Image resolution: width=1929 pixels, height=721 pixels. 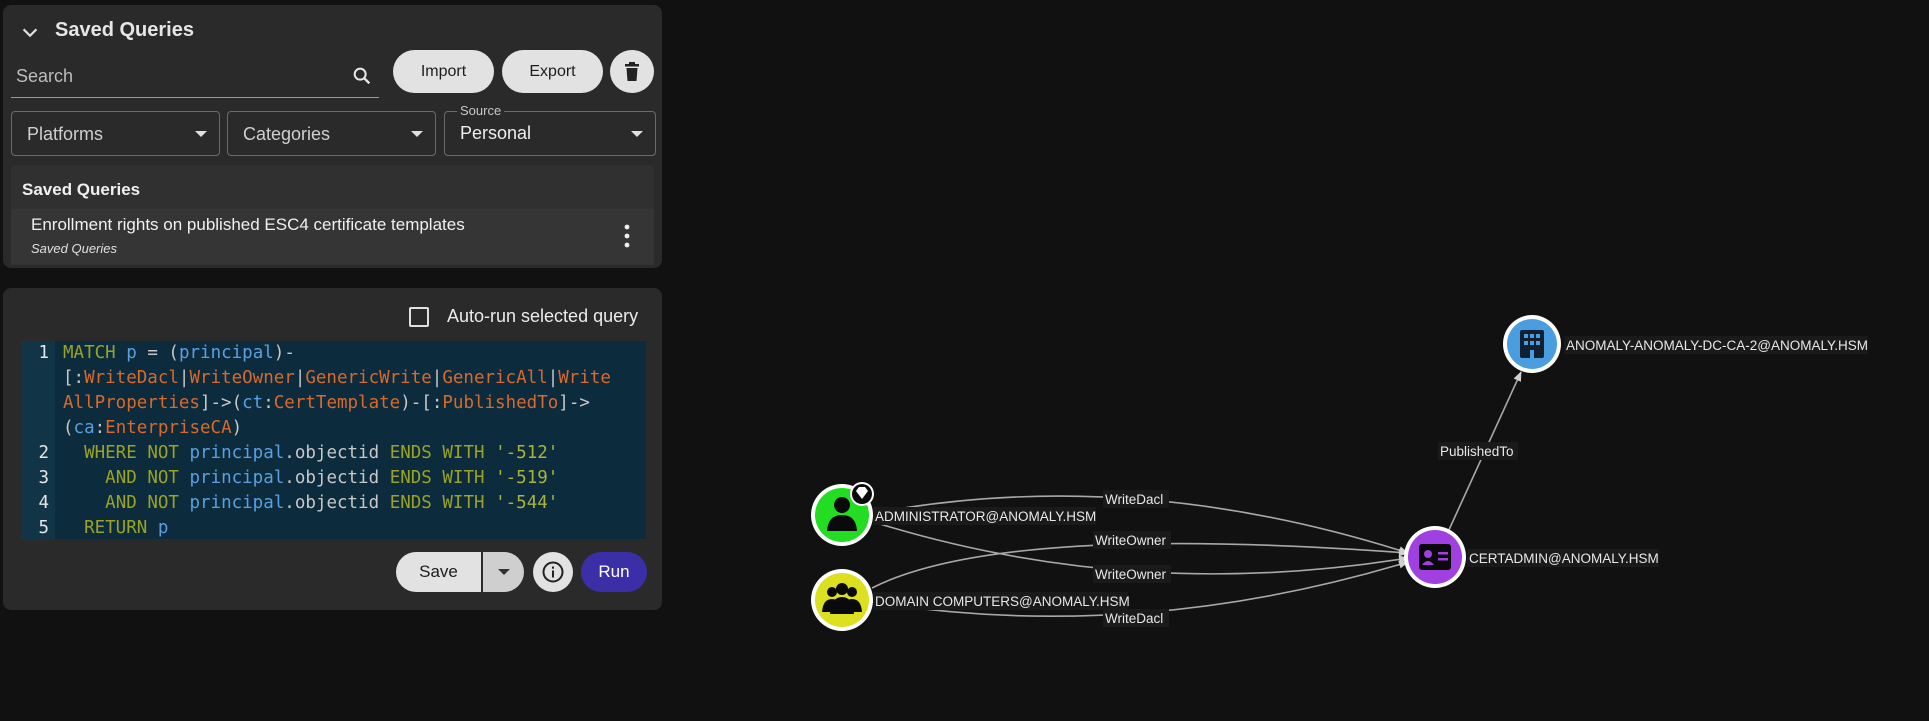 What do you see at coordinates (985, 516) in the screenshot?
I see `node-label: ADMINISTRATOR@ANOMALY.HSM` at bounding box center [985, 516].